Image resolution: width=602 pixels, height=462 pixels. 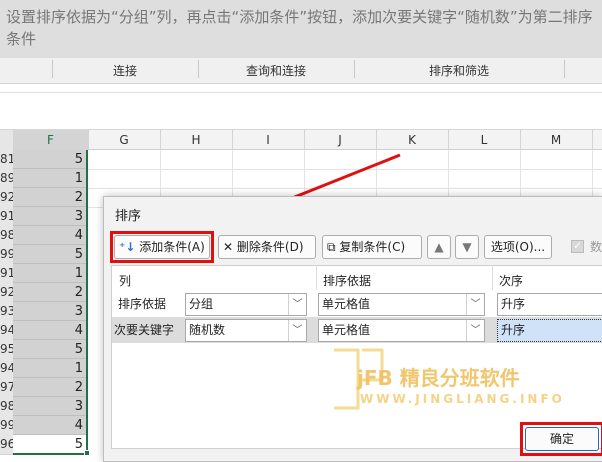 I want to click on condition-row-1: 排序依据 分组 ﹀ 单元格值 ﹀ 升序, so click(x=357, y=304).